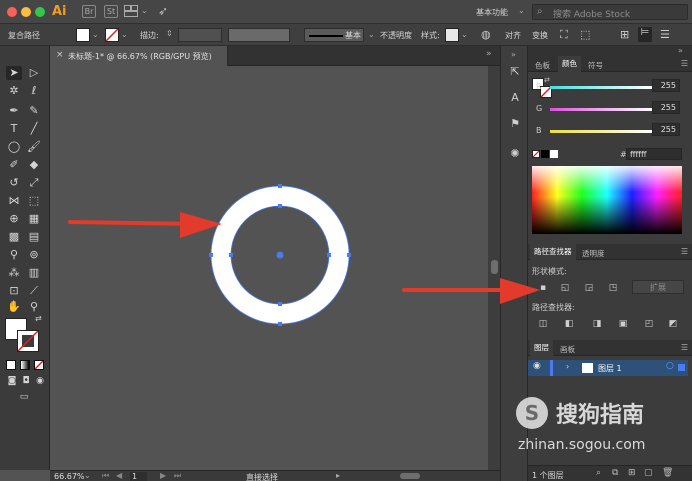 The width and height of the screenshot is (692, 481). Describe the element at coordinates (34, 219) in the screenshot. I see `perspective-grid-tool-icon: ▦` at that location.